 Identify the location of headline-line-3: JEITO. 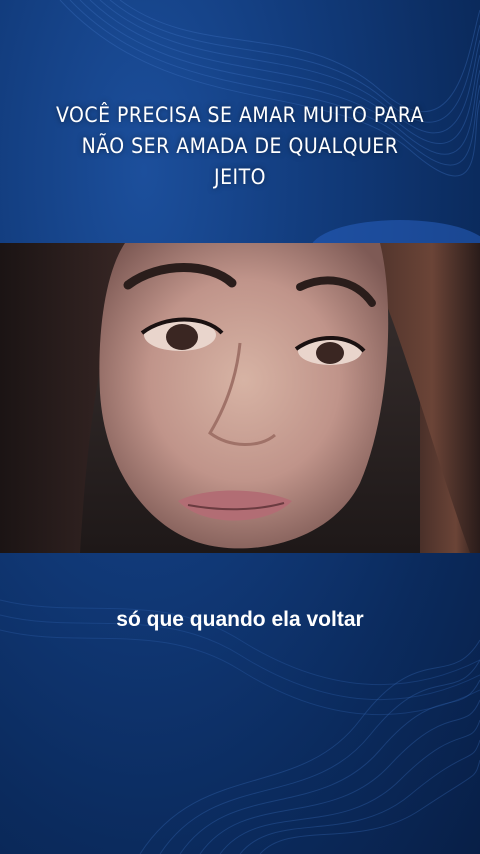
(240, 177).